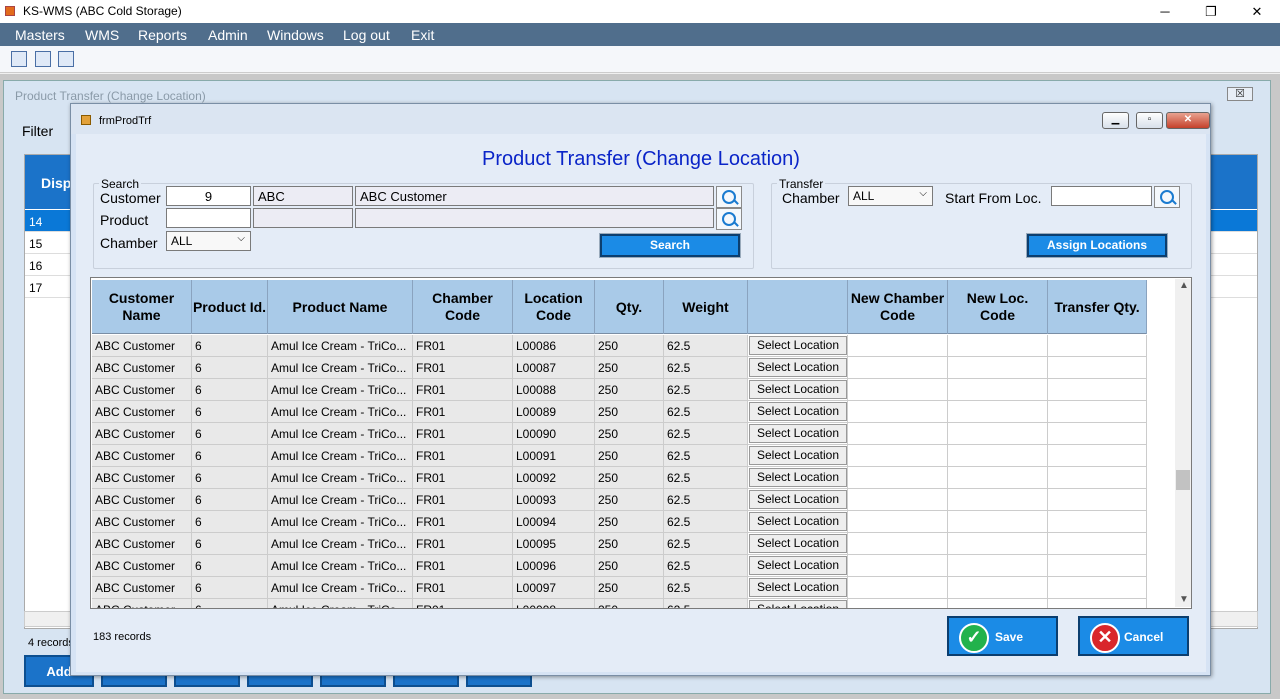 Image resolution: width=1280 pixels, height=699 pixels. Describe the element at coordinates (534, 196) in the screenshot. I see `customer-name-field: ABC Customer` at that location.